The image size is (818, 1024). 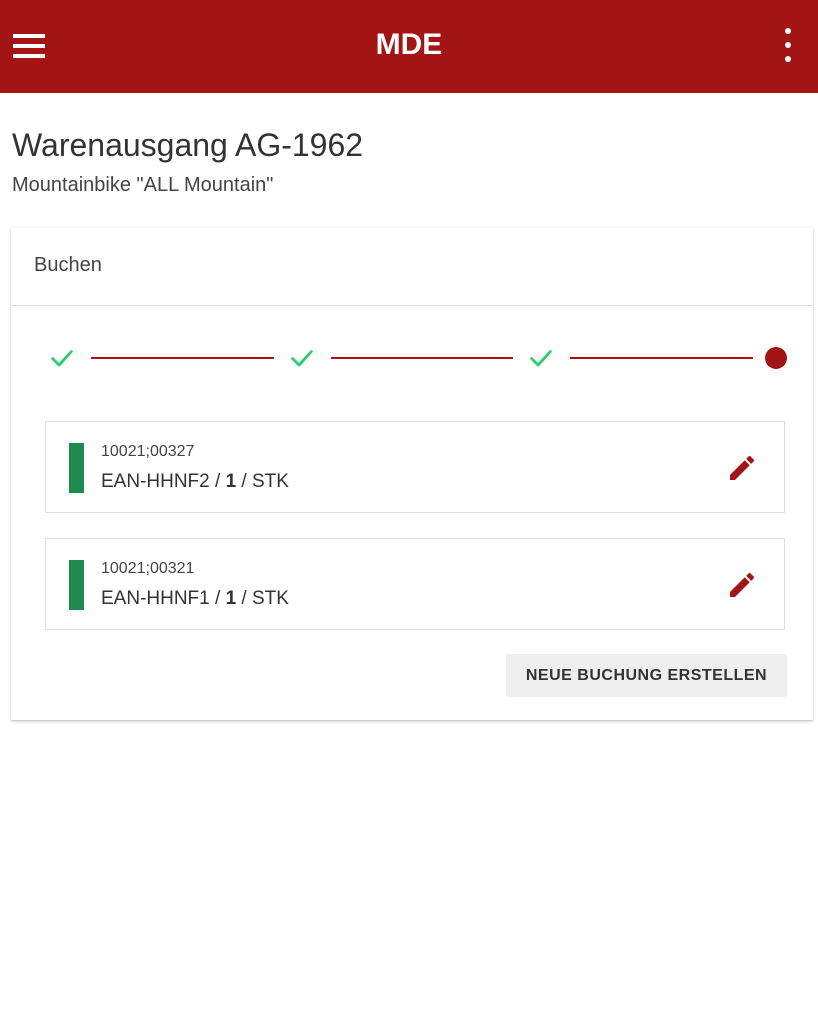 I want to click on item-detail: EAN-HHNF1 / 1 / STK, so click(x=195, y=599).